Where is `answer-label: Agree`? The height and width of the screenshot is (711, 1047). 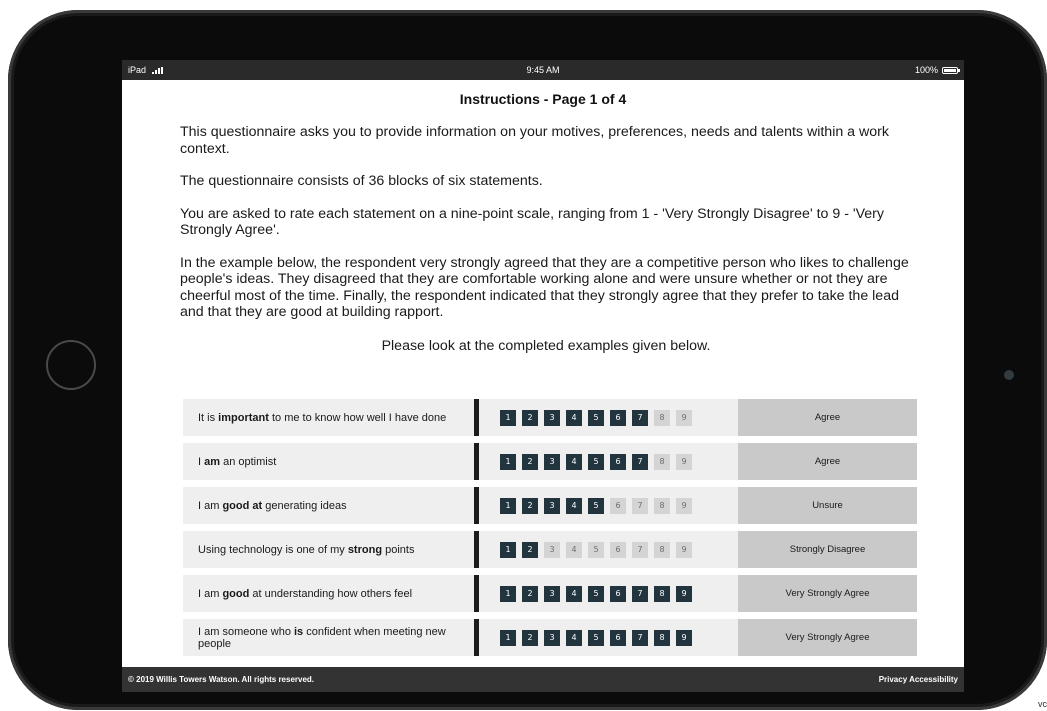
answer-label: Agree is located at coordinates (827, 461).